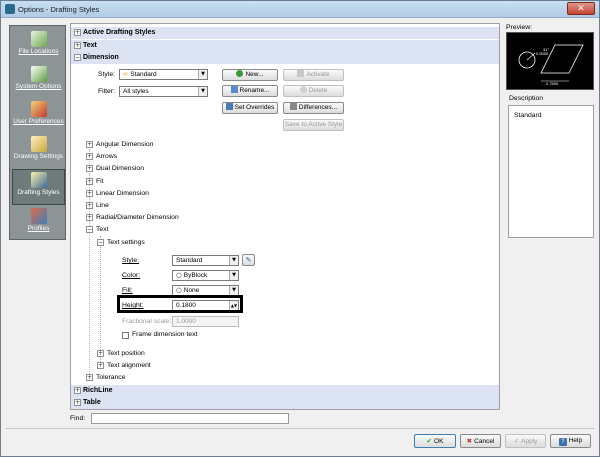 Image resolution: width=600 pixels, height=457 pixels. I want to click on tree-guide, so click(100, 302).